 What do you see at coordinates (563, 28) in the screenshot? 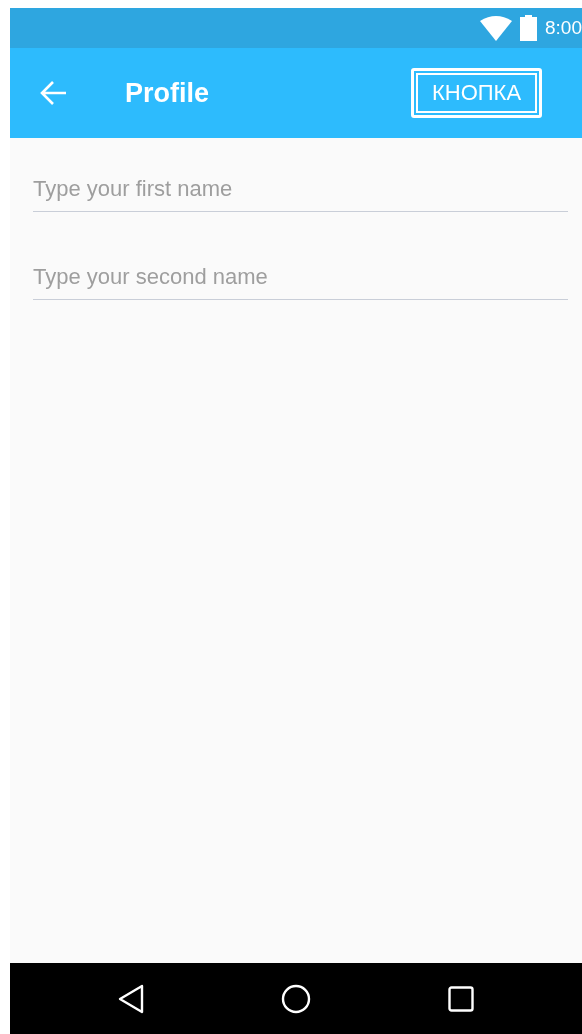
I see `status-time: 8:00` at bounding box center [563, 28].